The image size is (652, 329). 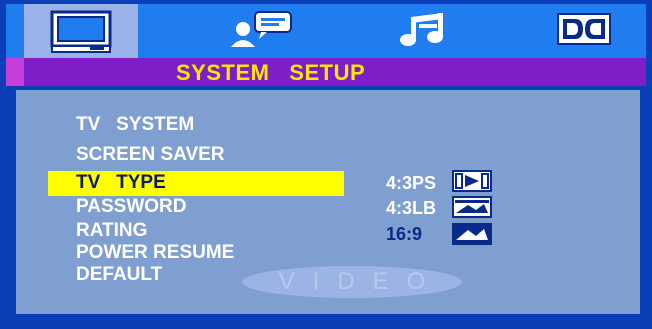 What do you see at coordinates (131, 207) in the screenshot?
I see `menu-item-password: PASSWORD` at bounding box center [131, 207].